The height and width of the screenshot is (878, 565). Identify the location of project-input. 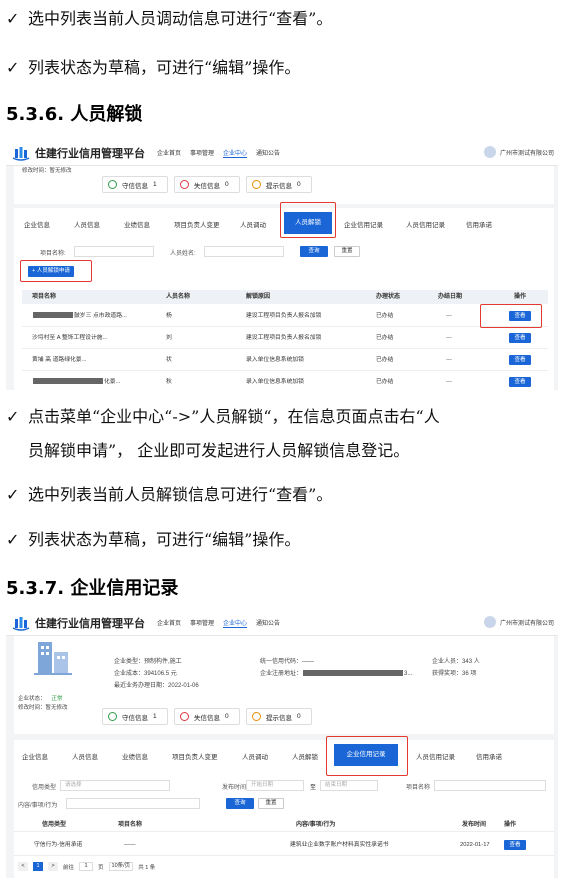
(490, 785).